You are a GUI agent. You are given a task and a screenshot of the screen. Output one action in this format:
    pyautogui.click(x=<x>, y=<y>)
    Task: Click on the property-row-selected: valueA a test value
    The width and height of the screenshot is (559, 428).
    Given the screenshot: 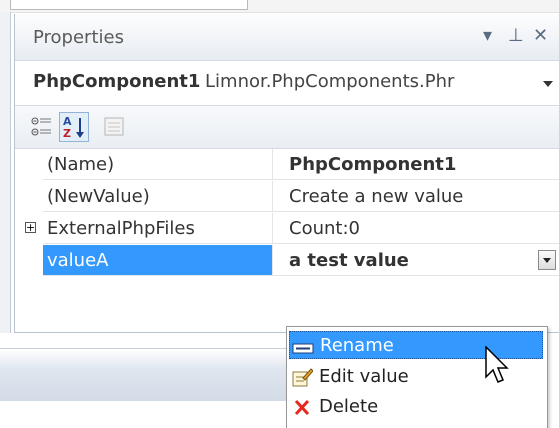 What is the action you would take?
    pyautogui.click(x=287, y=261)
    